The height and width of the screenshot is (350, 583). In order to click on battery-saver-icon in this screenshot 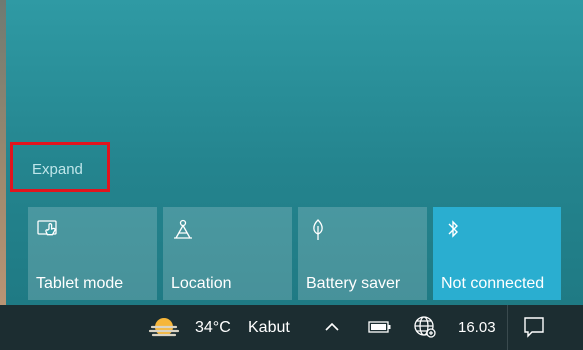, I will do `click(318, 229)`.